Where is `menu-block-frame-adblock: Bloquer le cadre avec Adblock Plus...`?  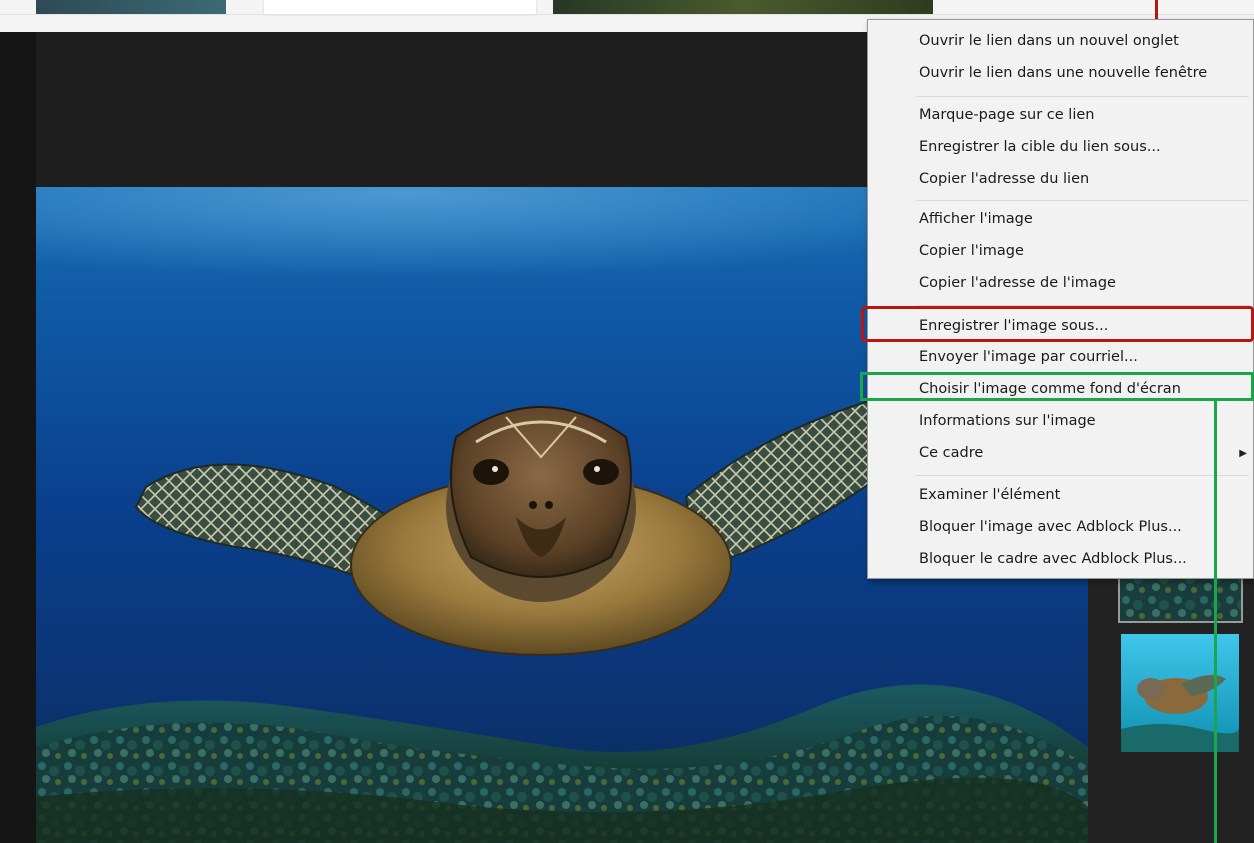 menu-block-frame-adblock: Bloquer le cadre avec Adblock Plus... is located at coordinates (1061, 559).